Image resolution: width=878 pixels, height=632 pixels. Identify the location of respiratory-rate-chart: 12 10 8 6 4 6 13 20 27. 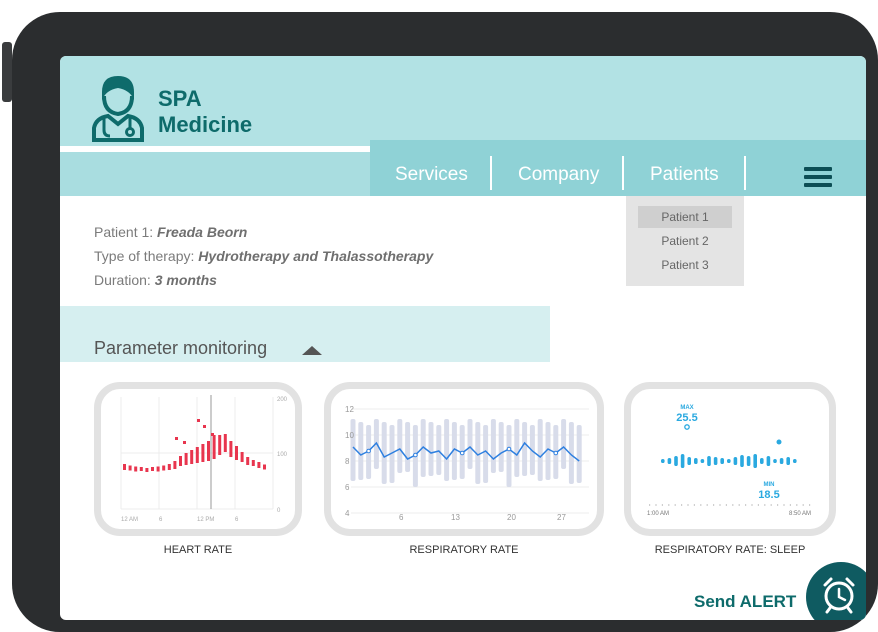
(467, 463).